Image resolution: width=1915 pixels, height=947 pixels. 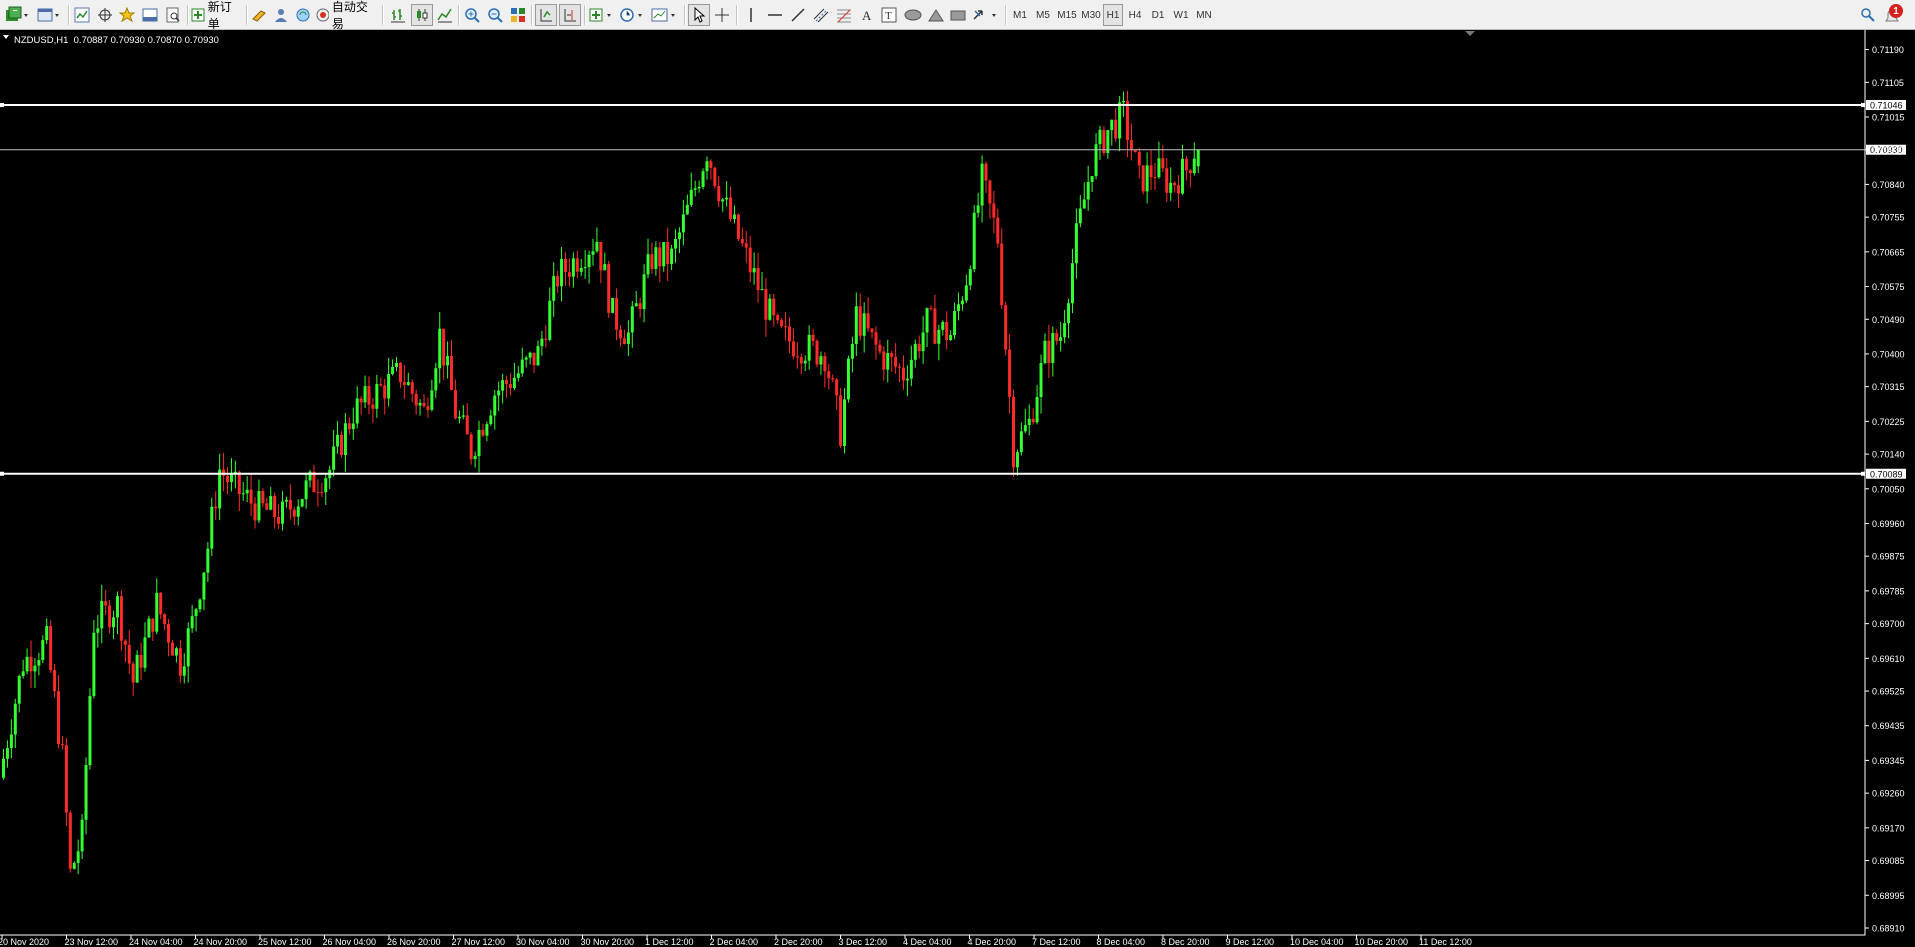 I want to click on x-tick-label: 3 Dec 12:00, so click(x=863, y=942).